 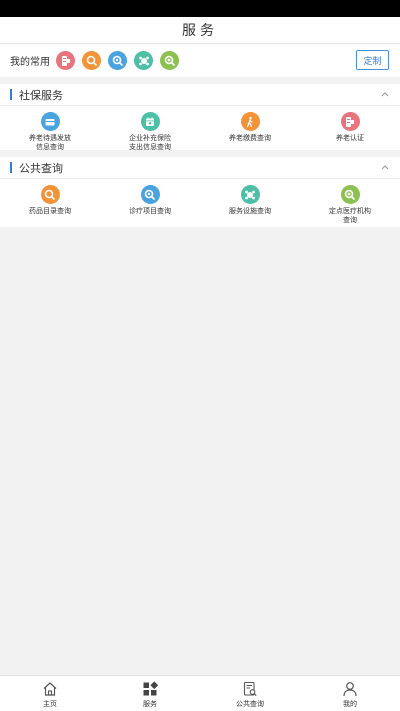 I want to click on person-icon, so click(x=350, y=689).